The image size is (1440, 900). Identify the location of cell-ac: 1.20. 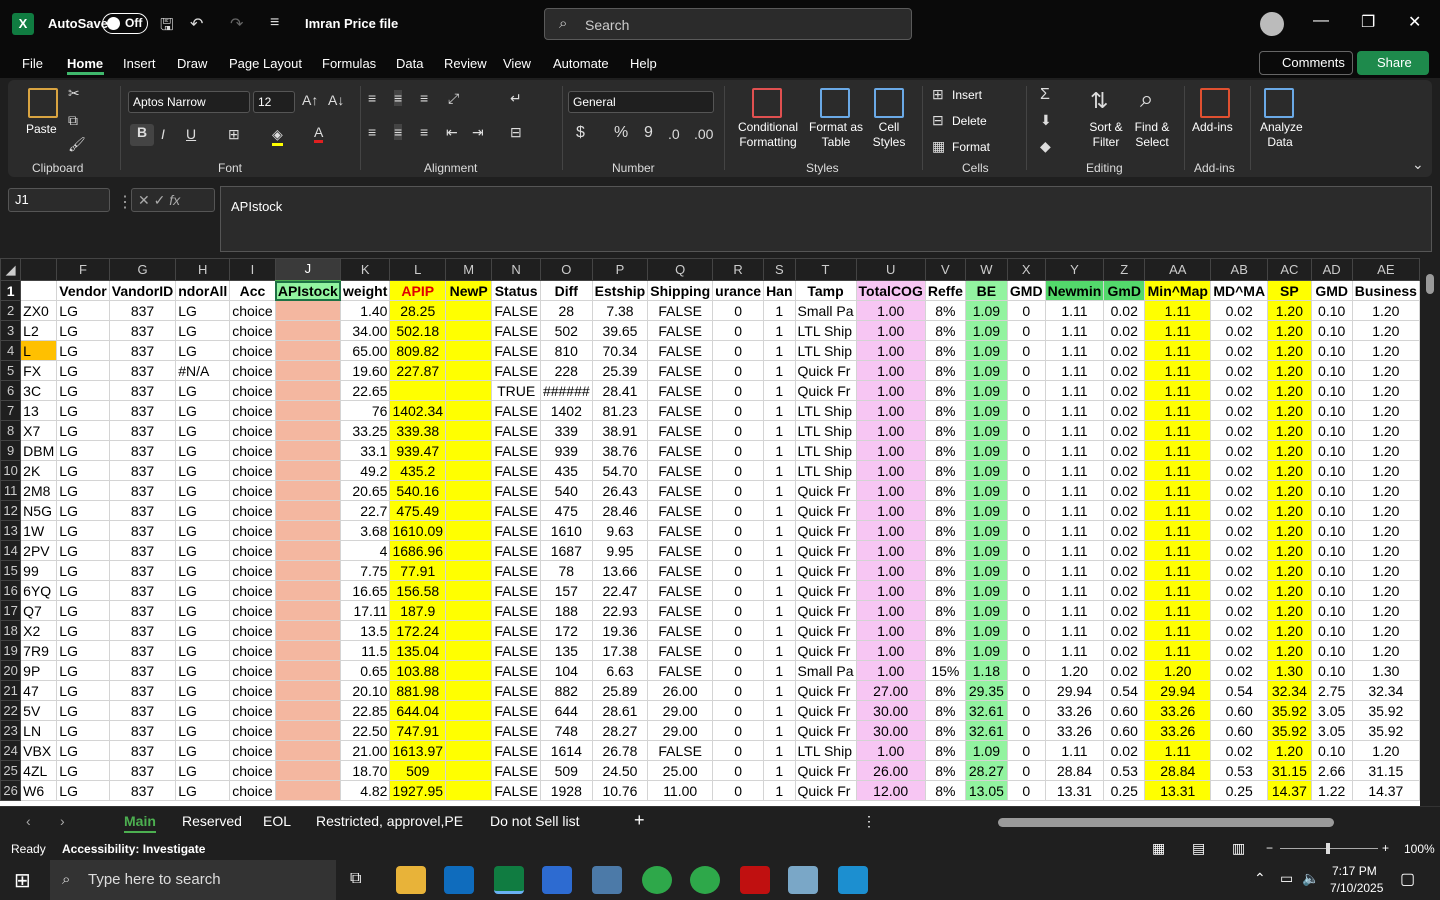
(1289, 610).